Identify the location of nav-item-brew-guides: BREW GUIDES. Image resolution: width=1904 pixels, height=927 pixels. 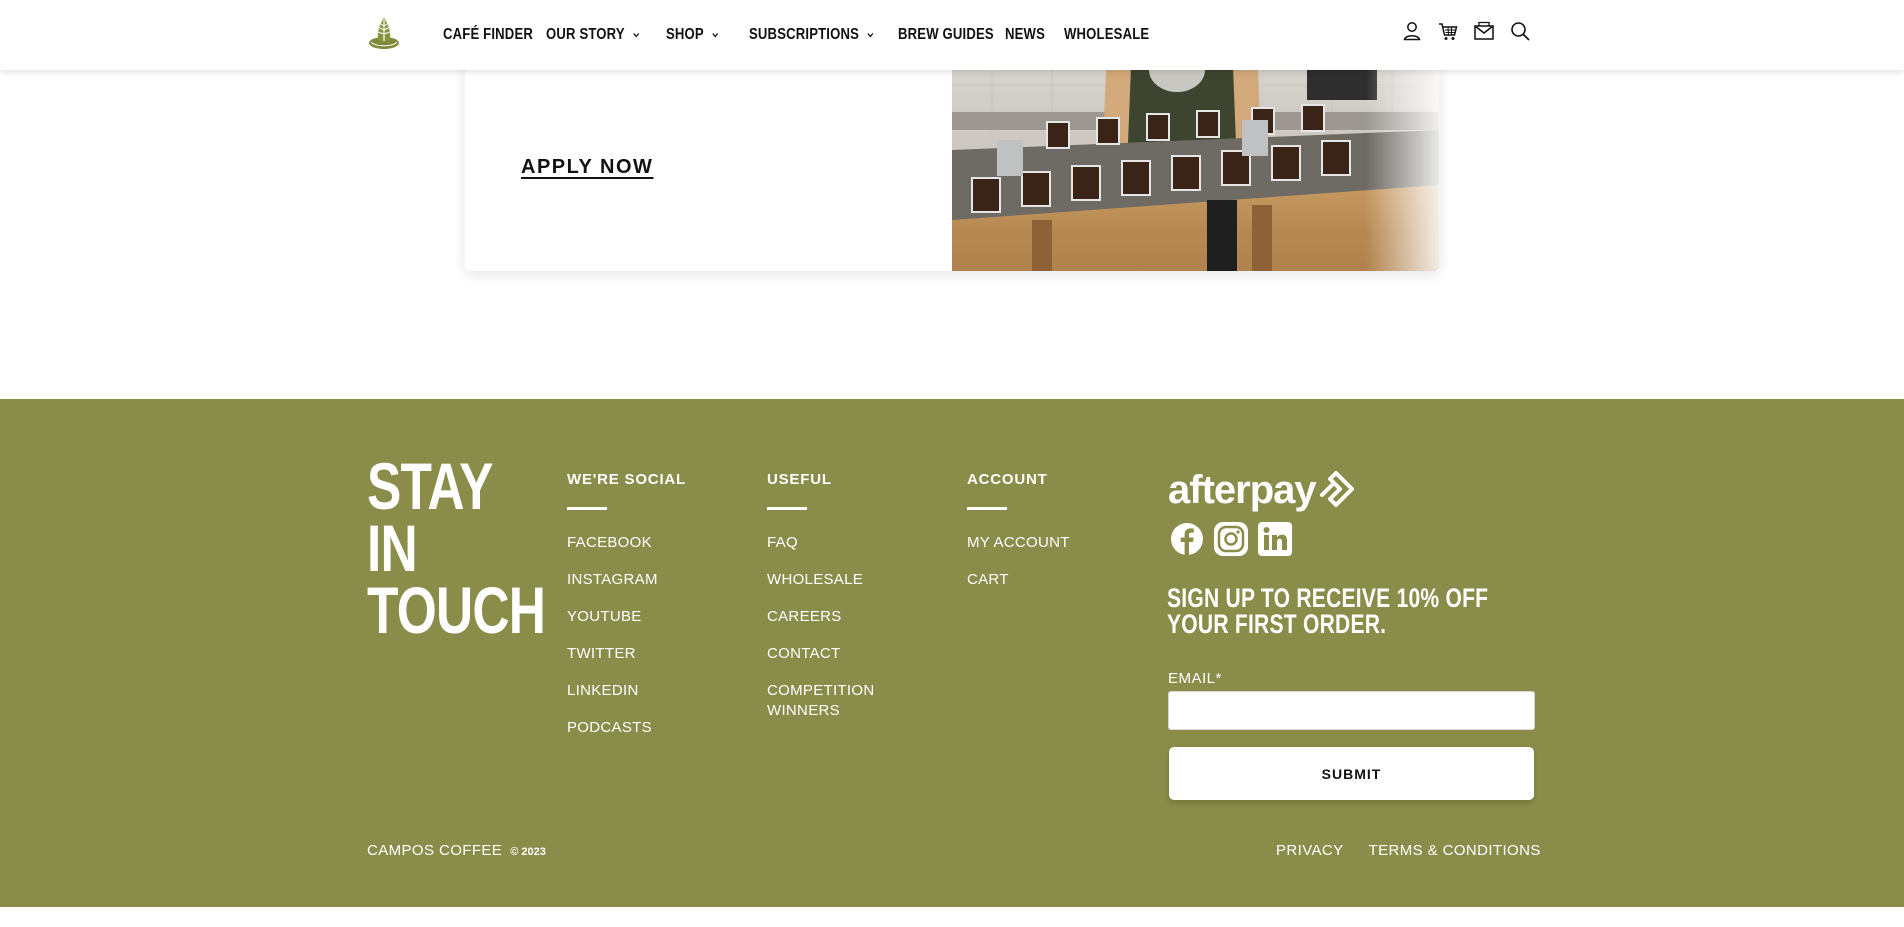
(951, 35).